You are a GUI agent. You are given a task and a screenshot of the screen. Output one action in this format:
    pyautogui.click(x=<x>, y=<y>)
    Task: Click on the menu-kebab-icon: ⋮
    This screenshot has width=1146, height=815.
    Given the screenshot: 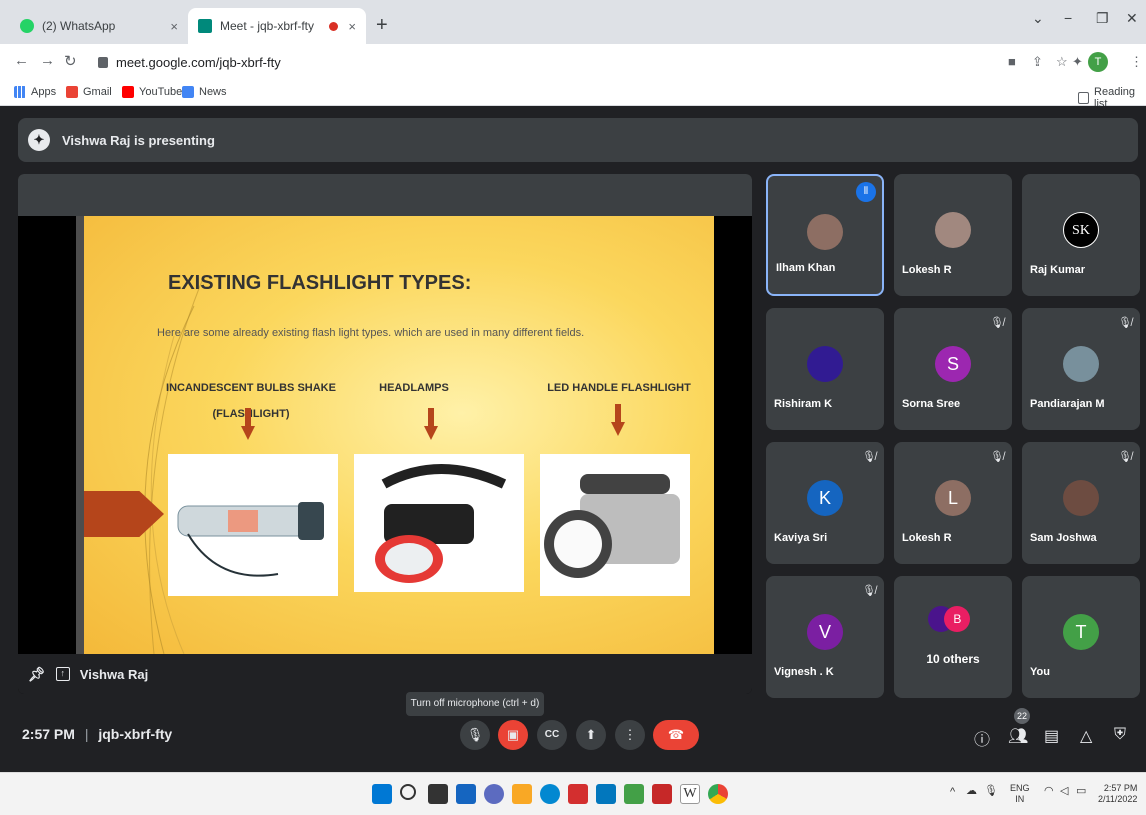 What is the action you would take?
    pyautogui.click(x=1136, y=62)
    